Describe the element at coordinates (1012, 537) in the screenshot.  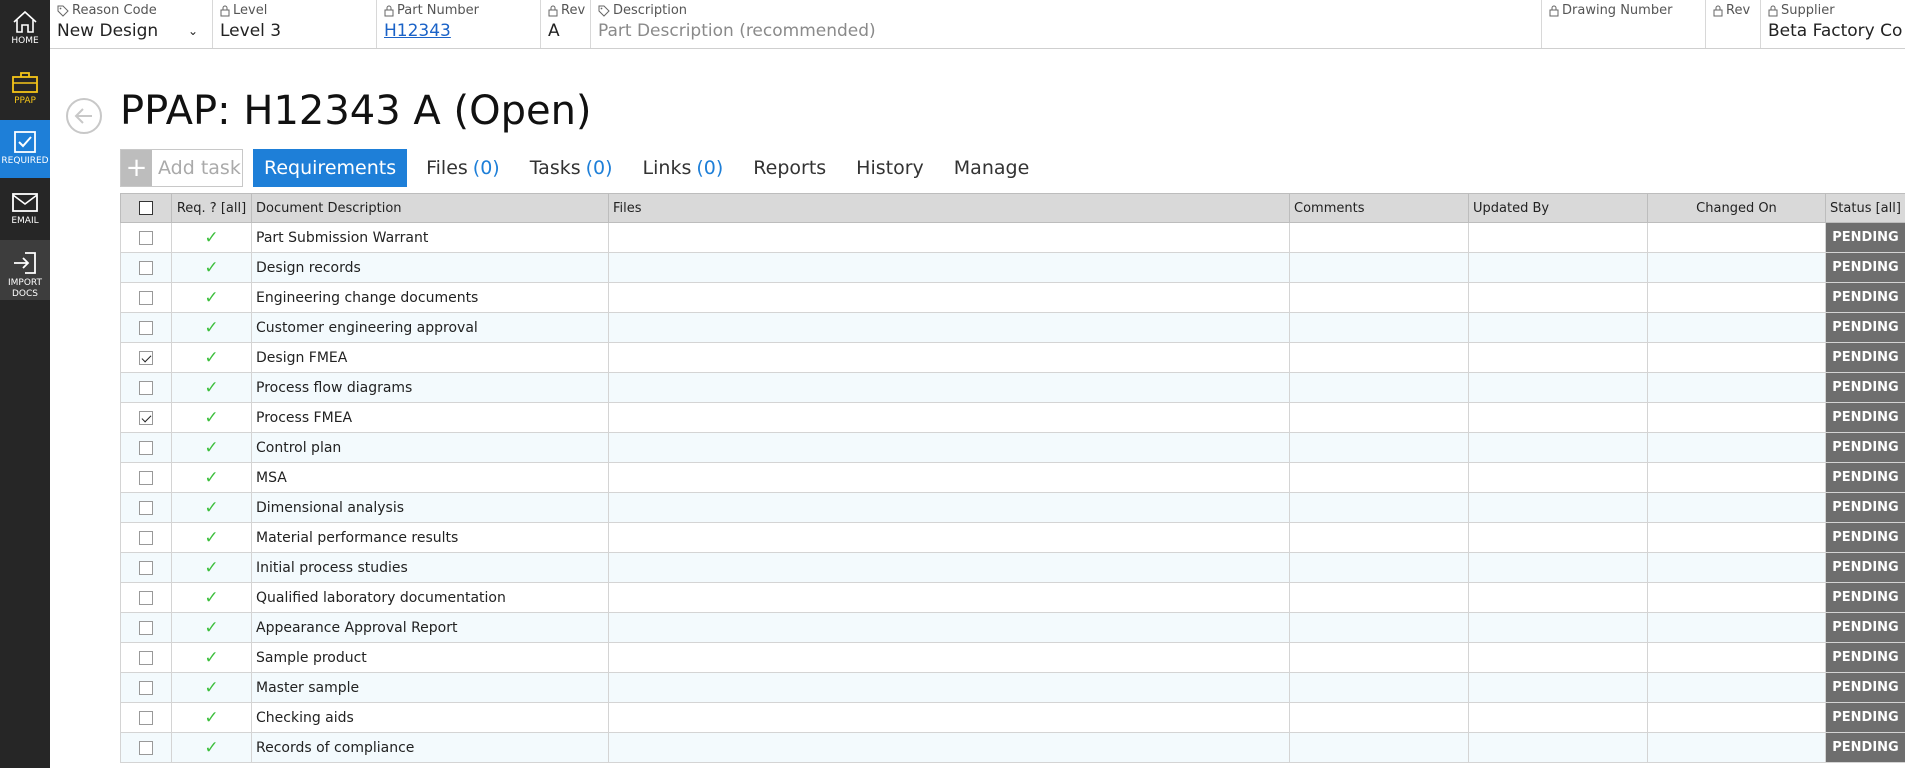
I see `table-row: ✓ Material performance results PENDING` at that location.